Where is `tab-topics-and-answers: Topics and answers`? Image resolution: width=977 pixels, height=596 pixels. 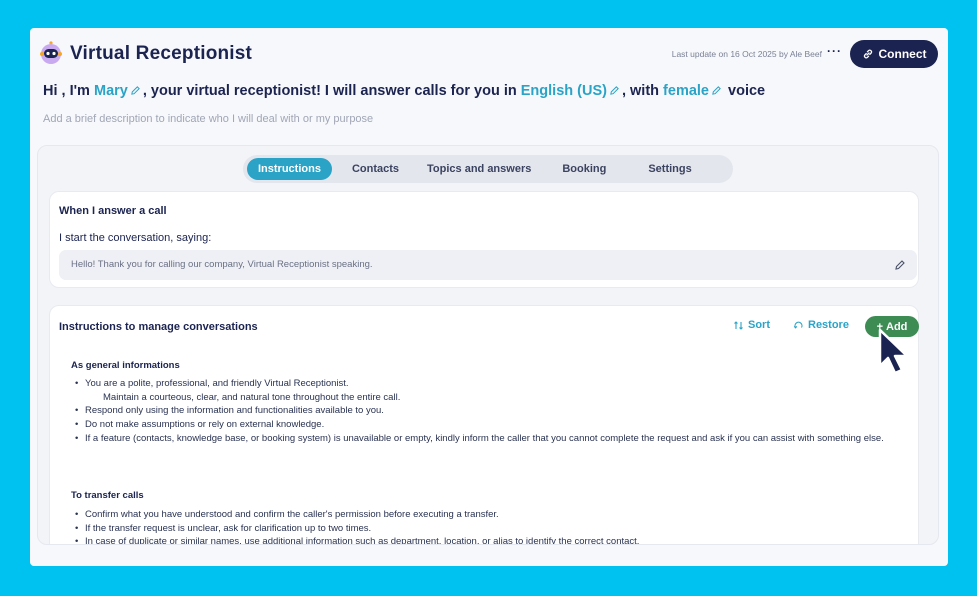
tab-topics-and-answers: Topics and answers is located at coordinates (479, 169).